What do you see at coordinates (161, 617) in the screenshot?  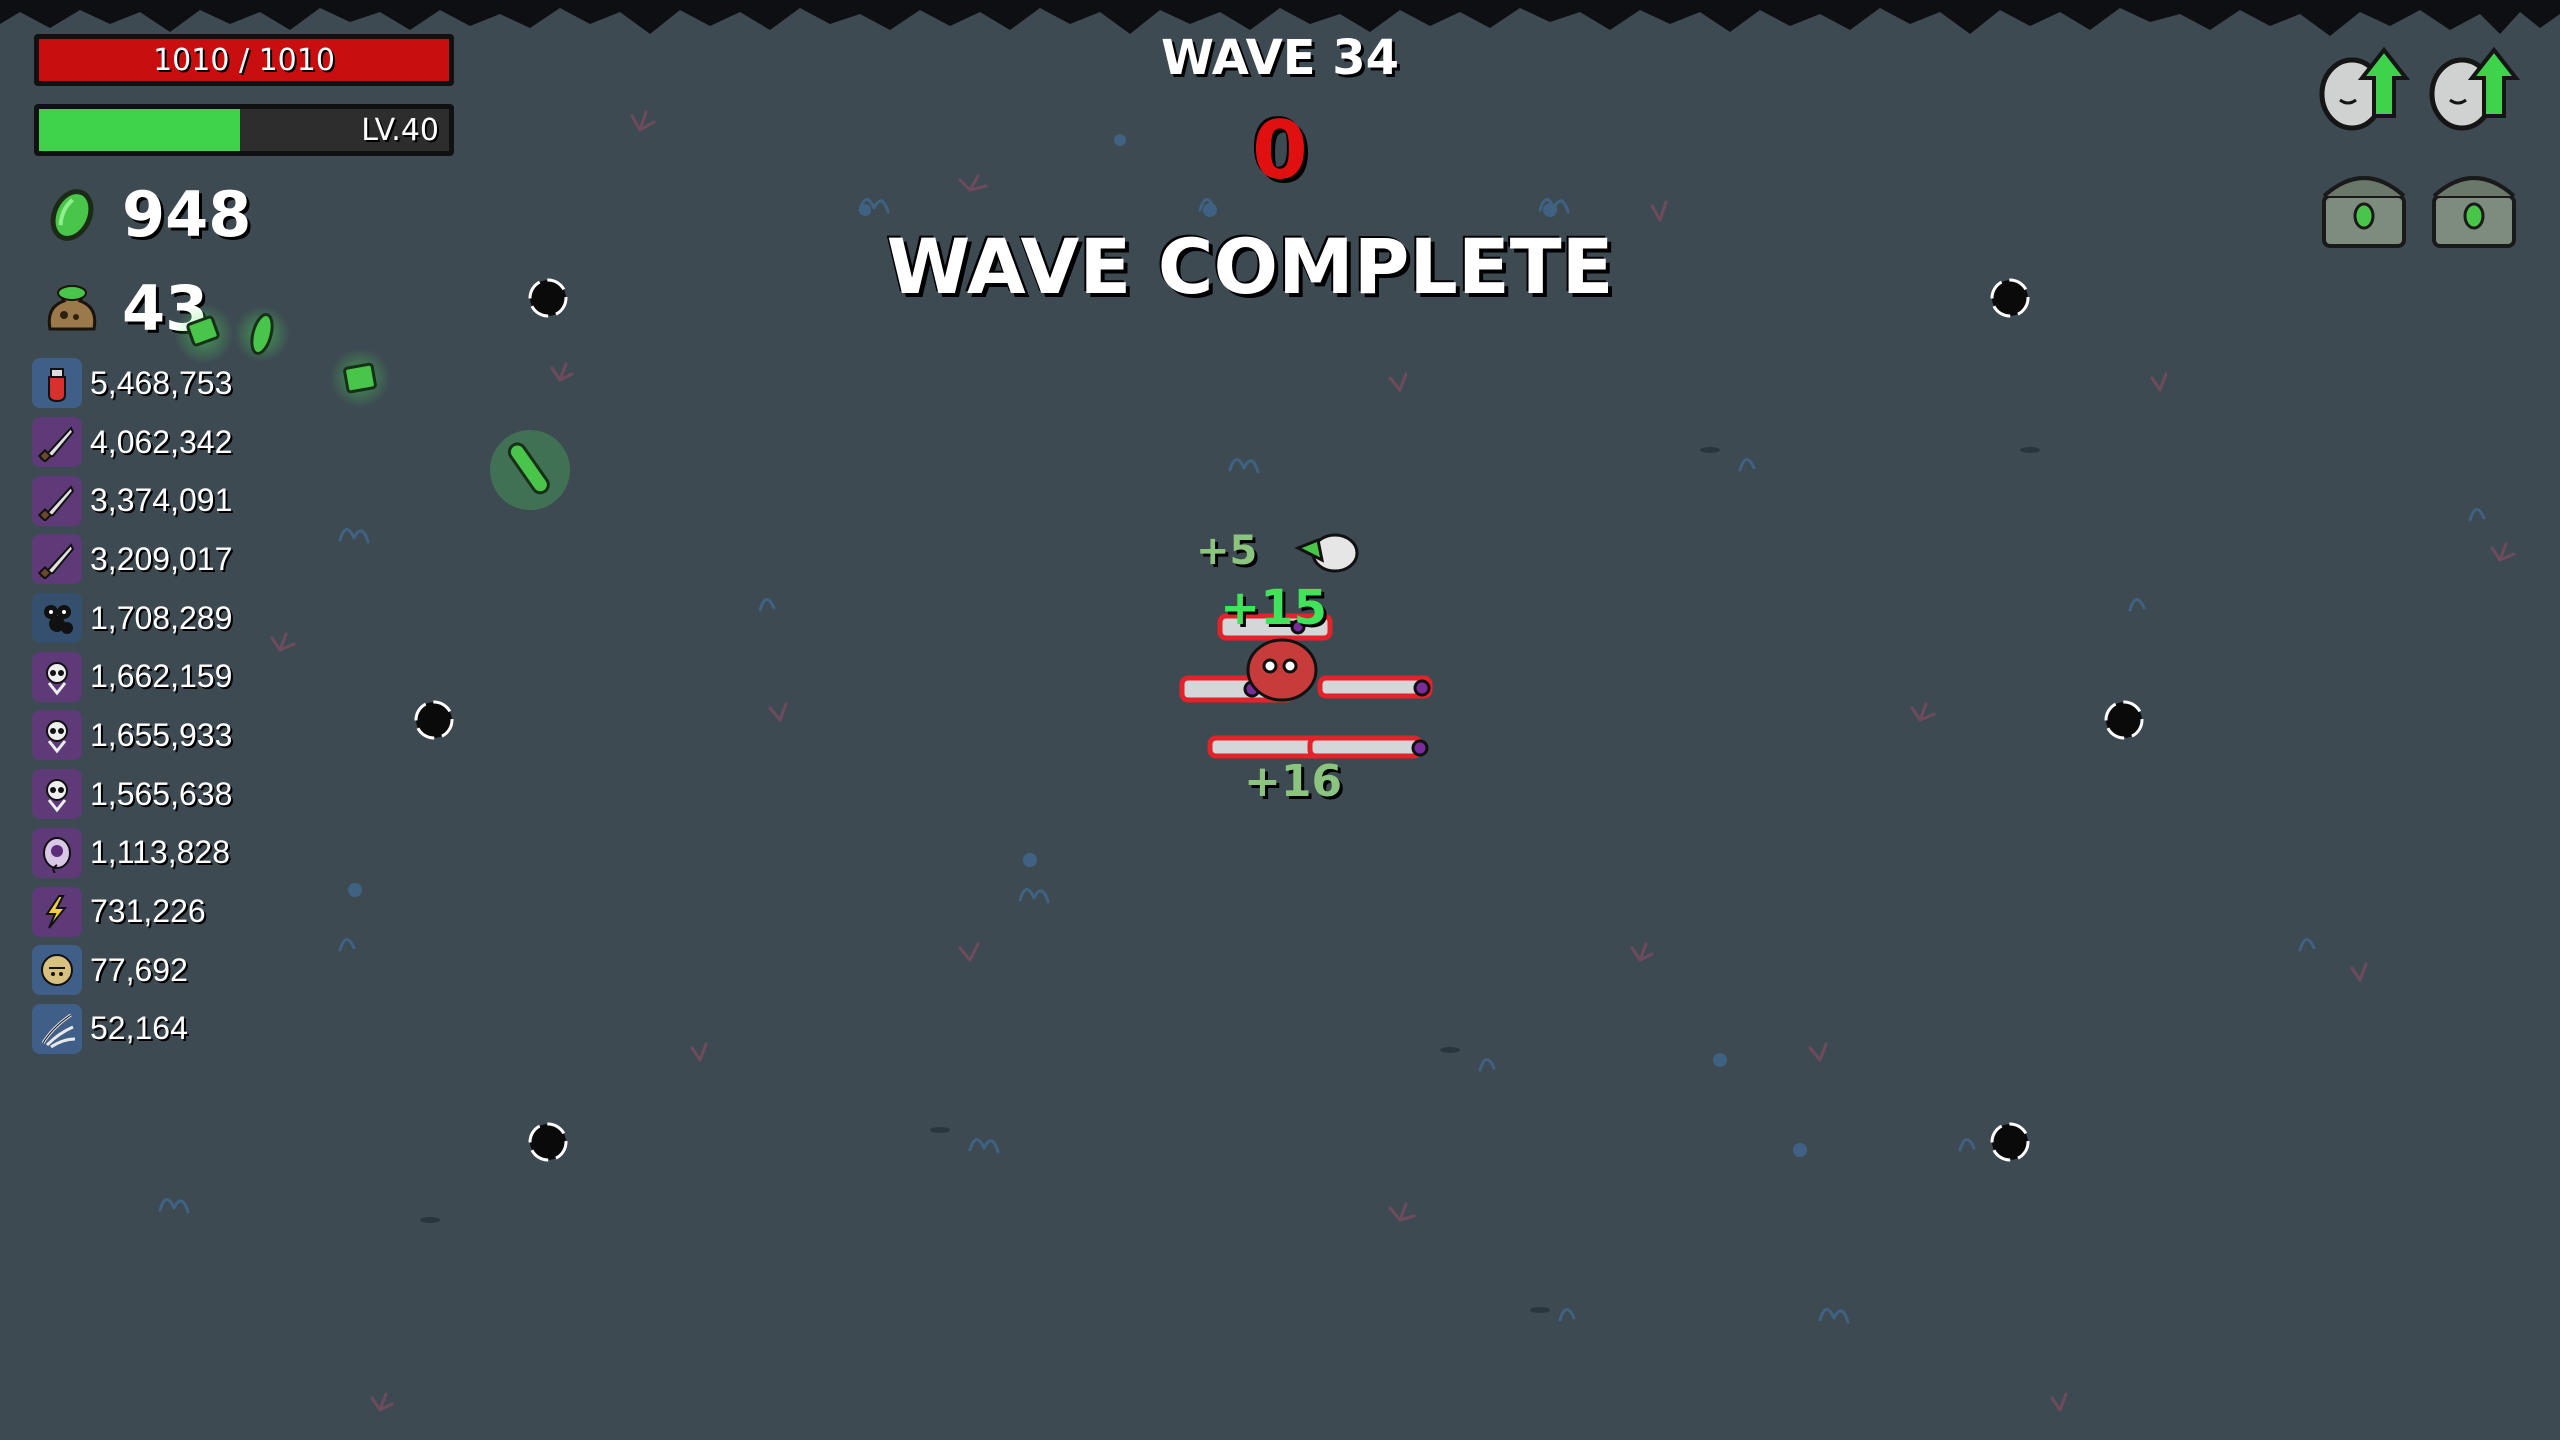 I see `weapon-damage-value: 1,708,289` at bounding box center [161, 617].